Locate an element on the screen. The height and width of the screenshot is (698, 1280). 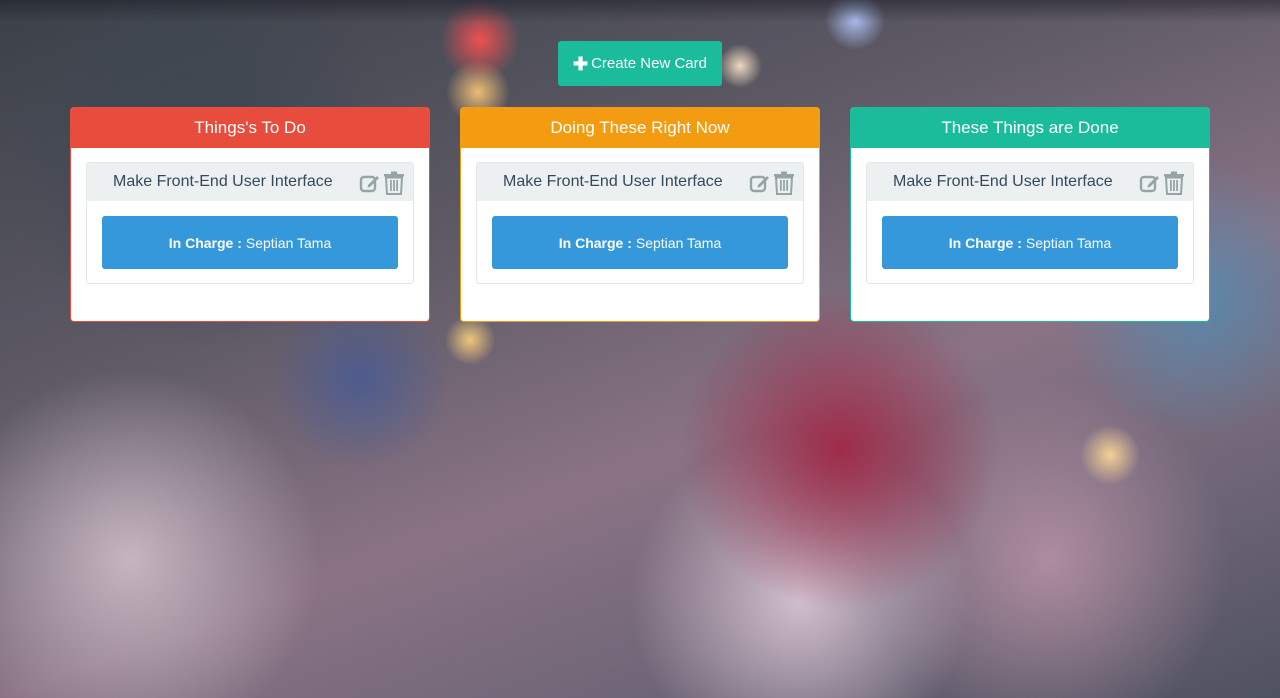
create-new-card-button: ✚ Create New Card is located at coordinates (640, 63).